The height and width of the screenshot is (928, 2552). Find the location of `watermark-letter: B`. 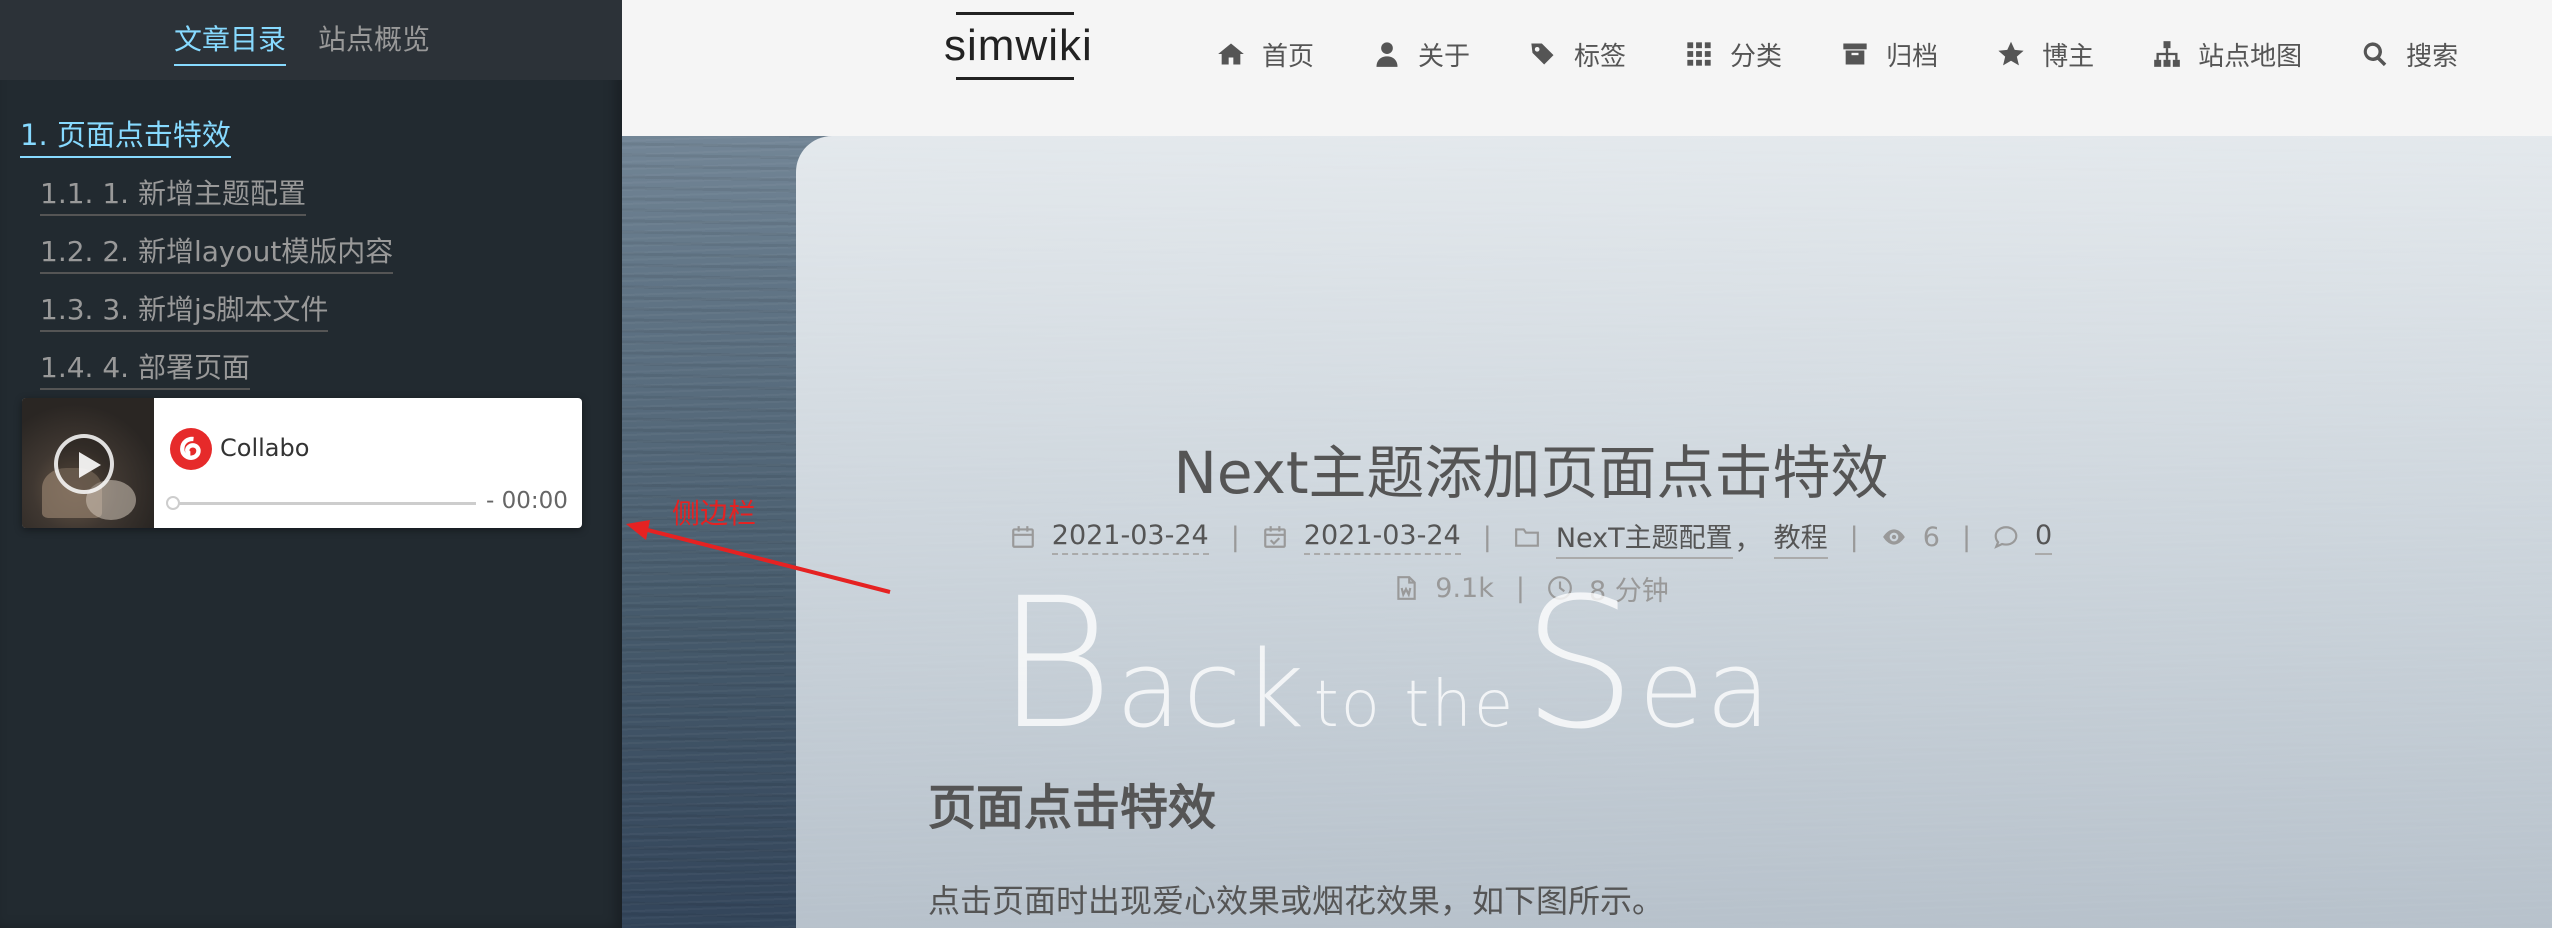

watermark-letter: B is located at coordinates (1056, 664).